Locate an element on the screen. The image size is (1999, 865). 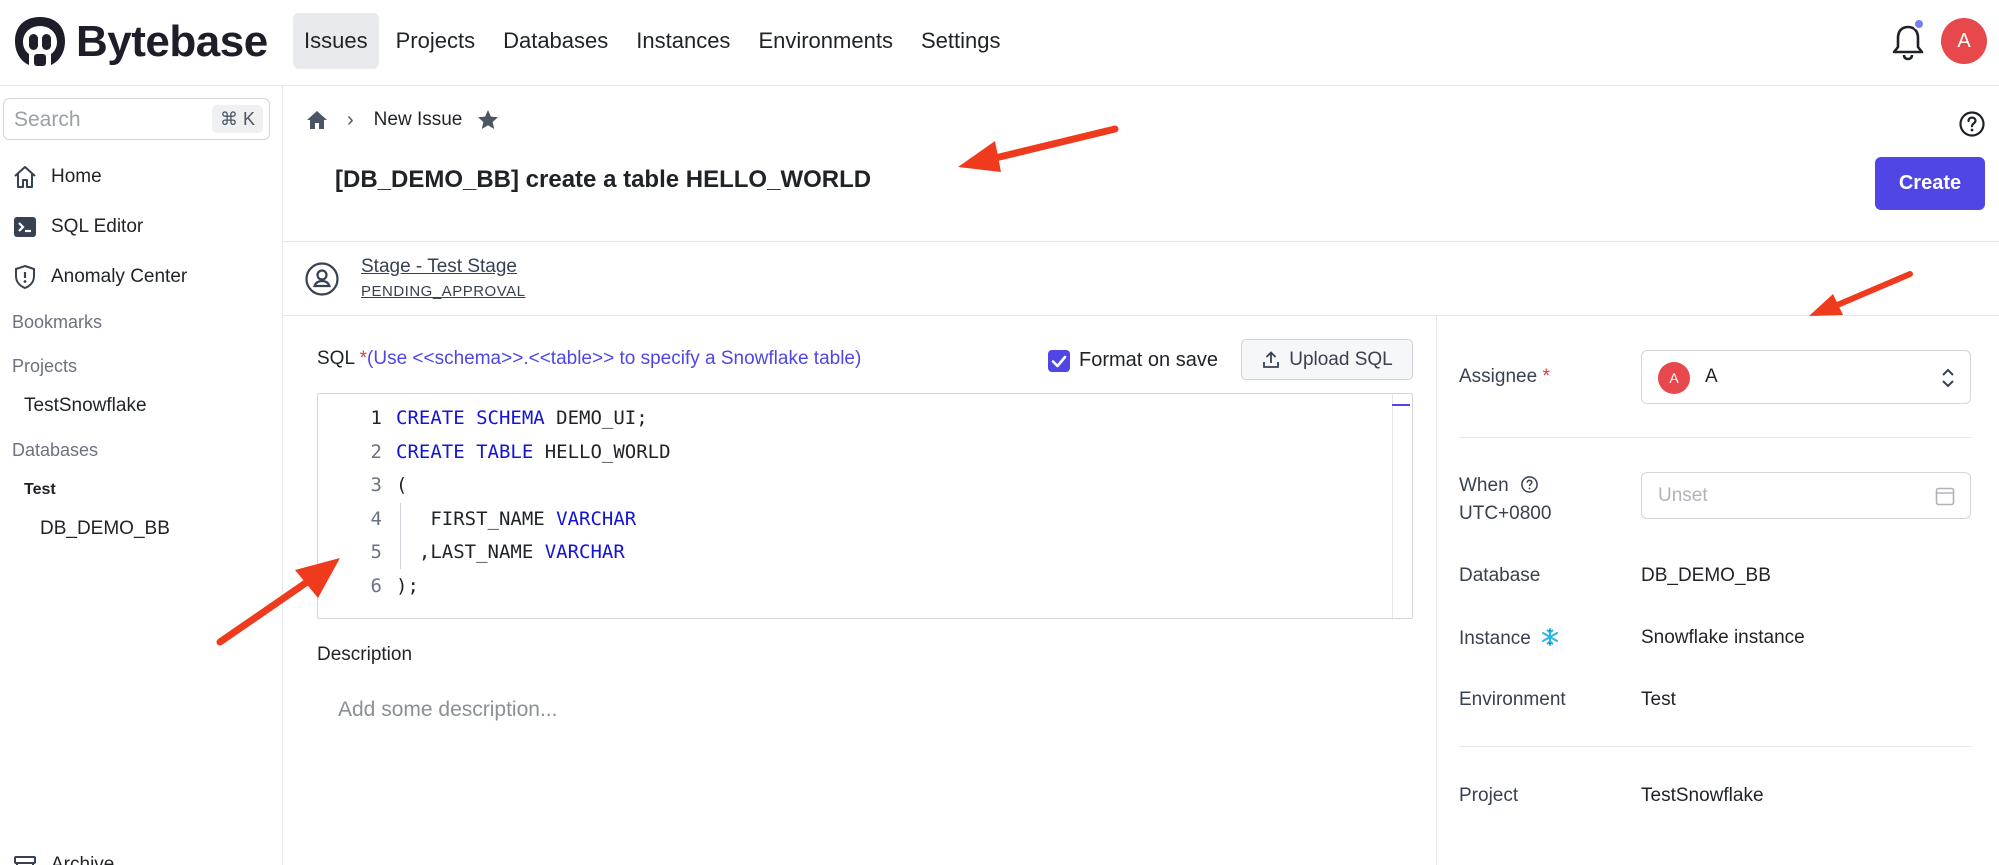
shield-icon is located at coordinates (25, 277).